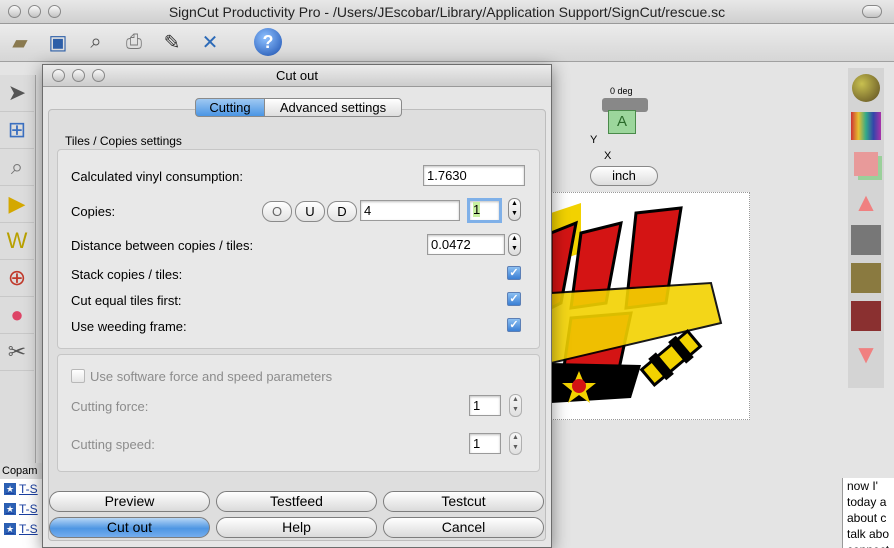 Image resolution: width=894 pixels, height=548 pixels. What do you see at coordinates (862, 486) in the screenshot?
I see `text-line: now I'` at bounding box center [862, 486].